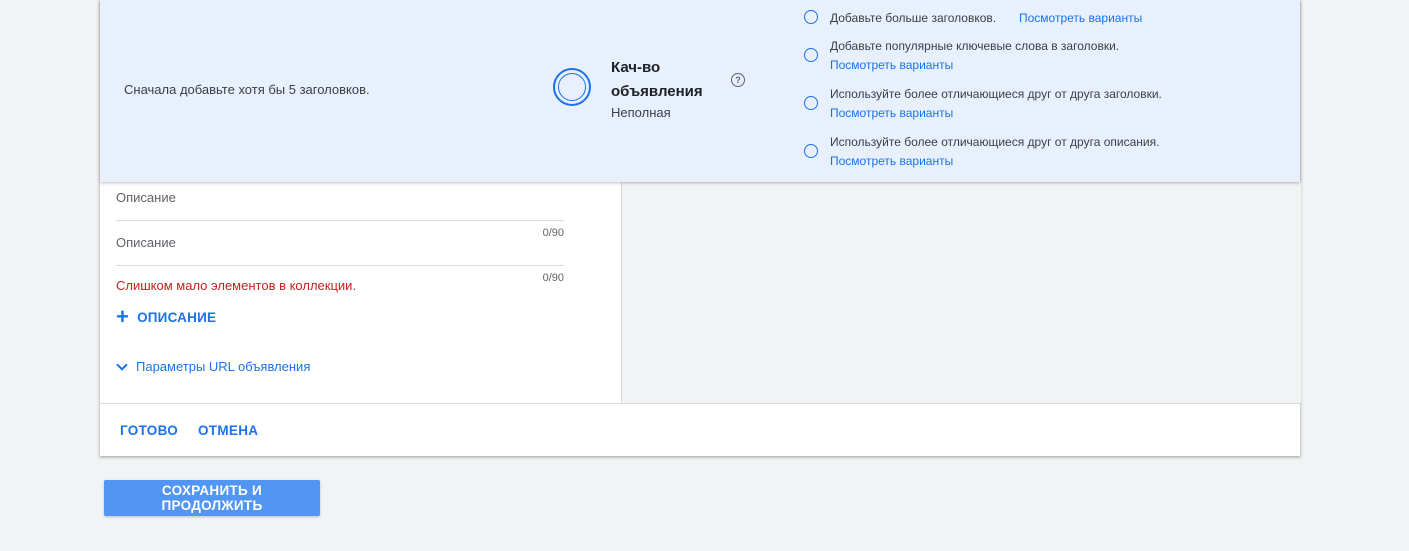 This screenshot has width=1409, height=551. I want to click on help-icon: ?, so click(738, 80).